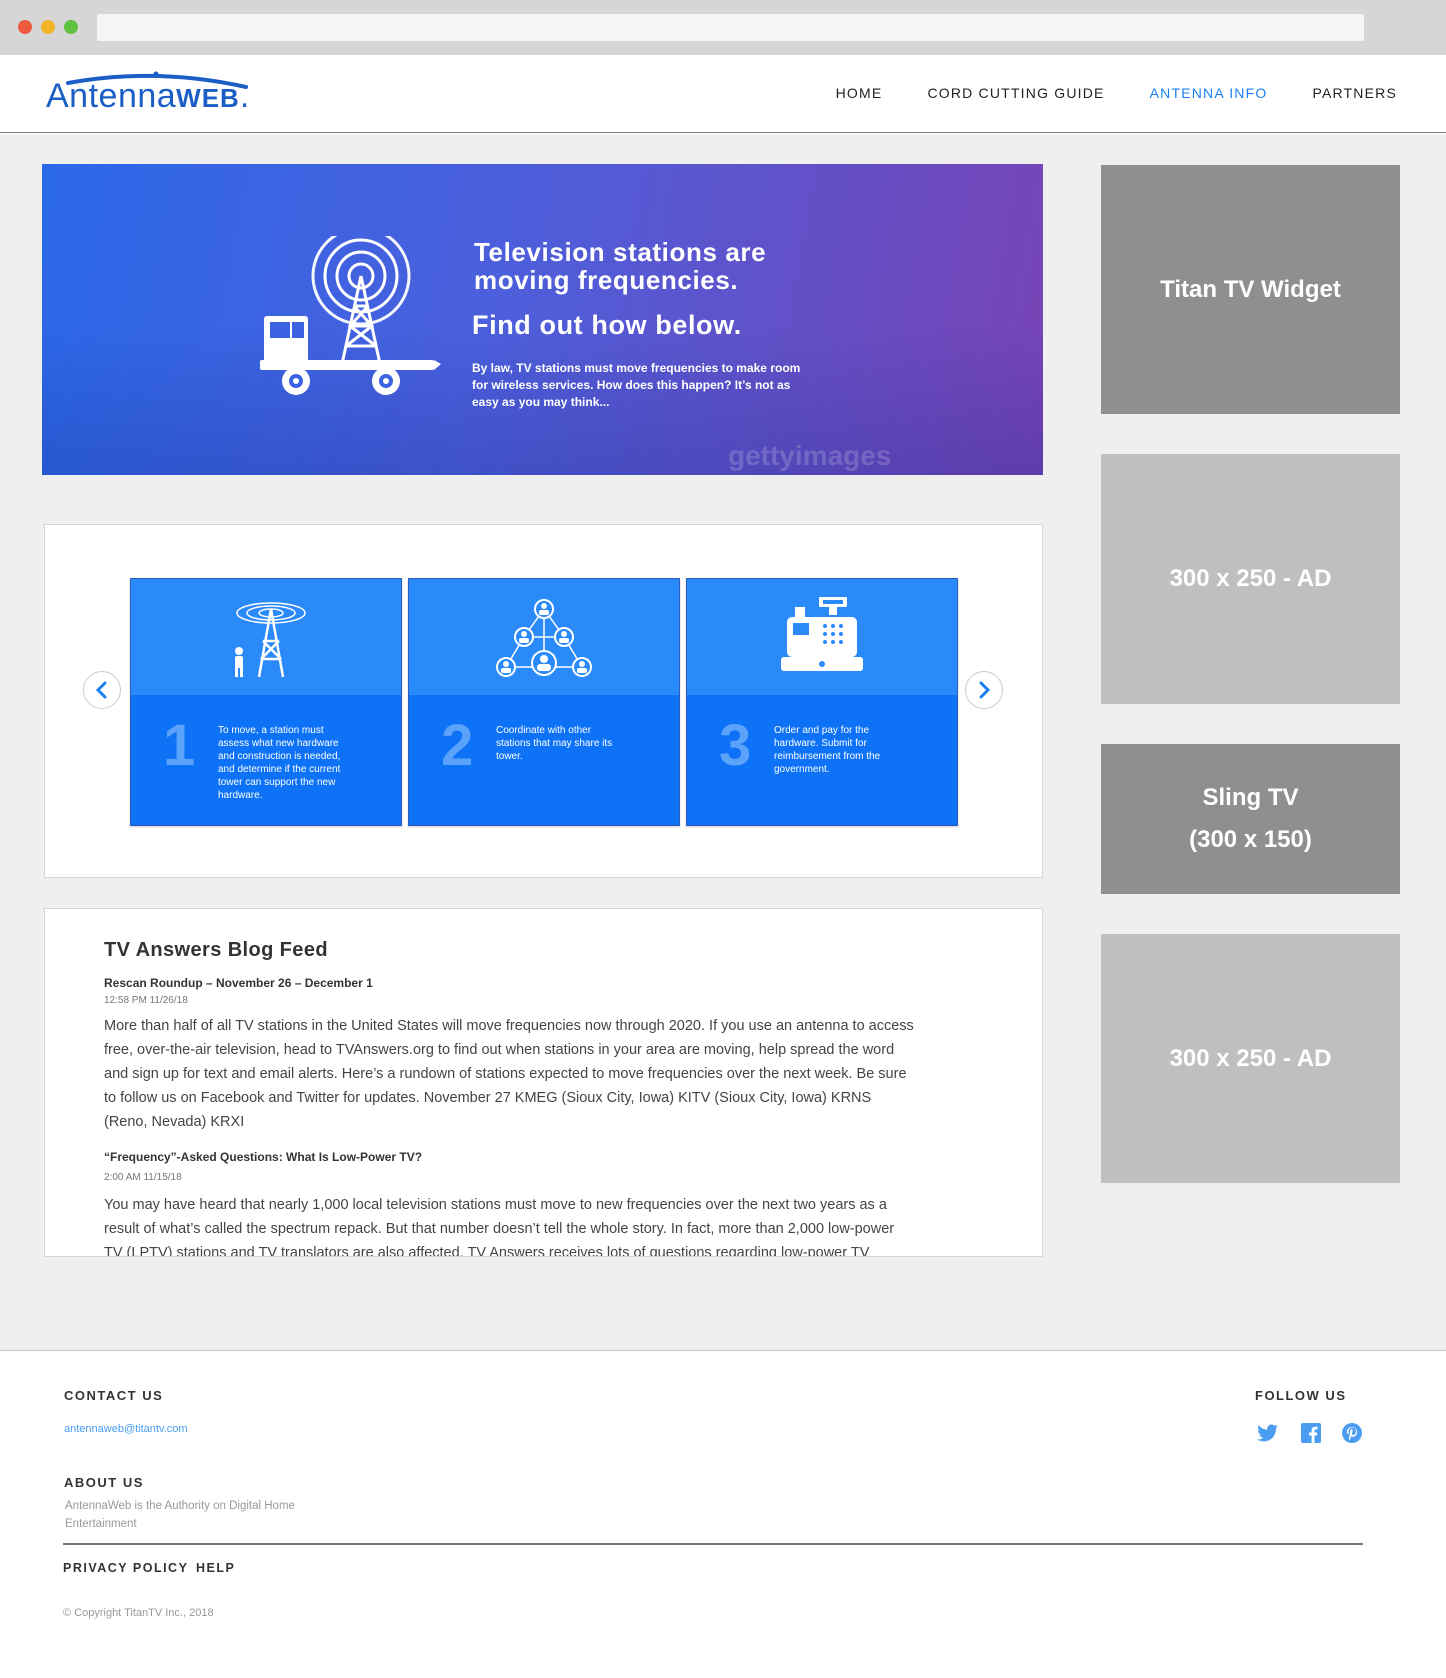 This screenshot has width=1446, height=1678. Describe the element at coordinates (215, 1568) in the screenshot. I see `help-link: HELP` at that location.